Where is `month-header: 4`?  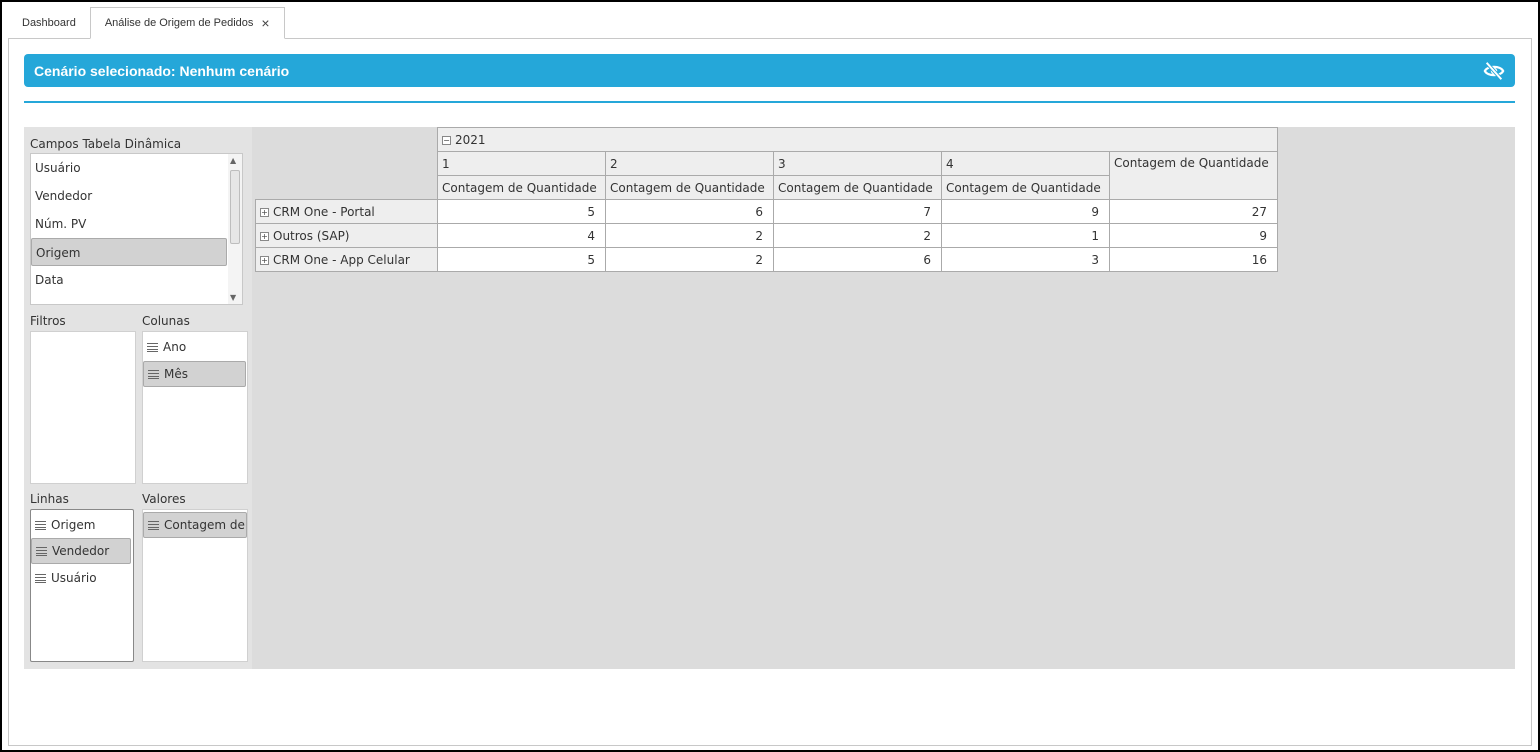
month-header: 4 is located at coordinates (1025, 163).